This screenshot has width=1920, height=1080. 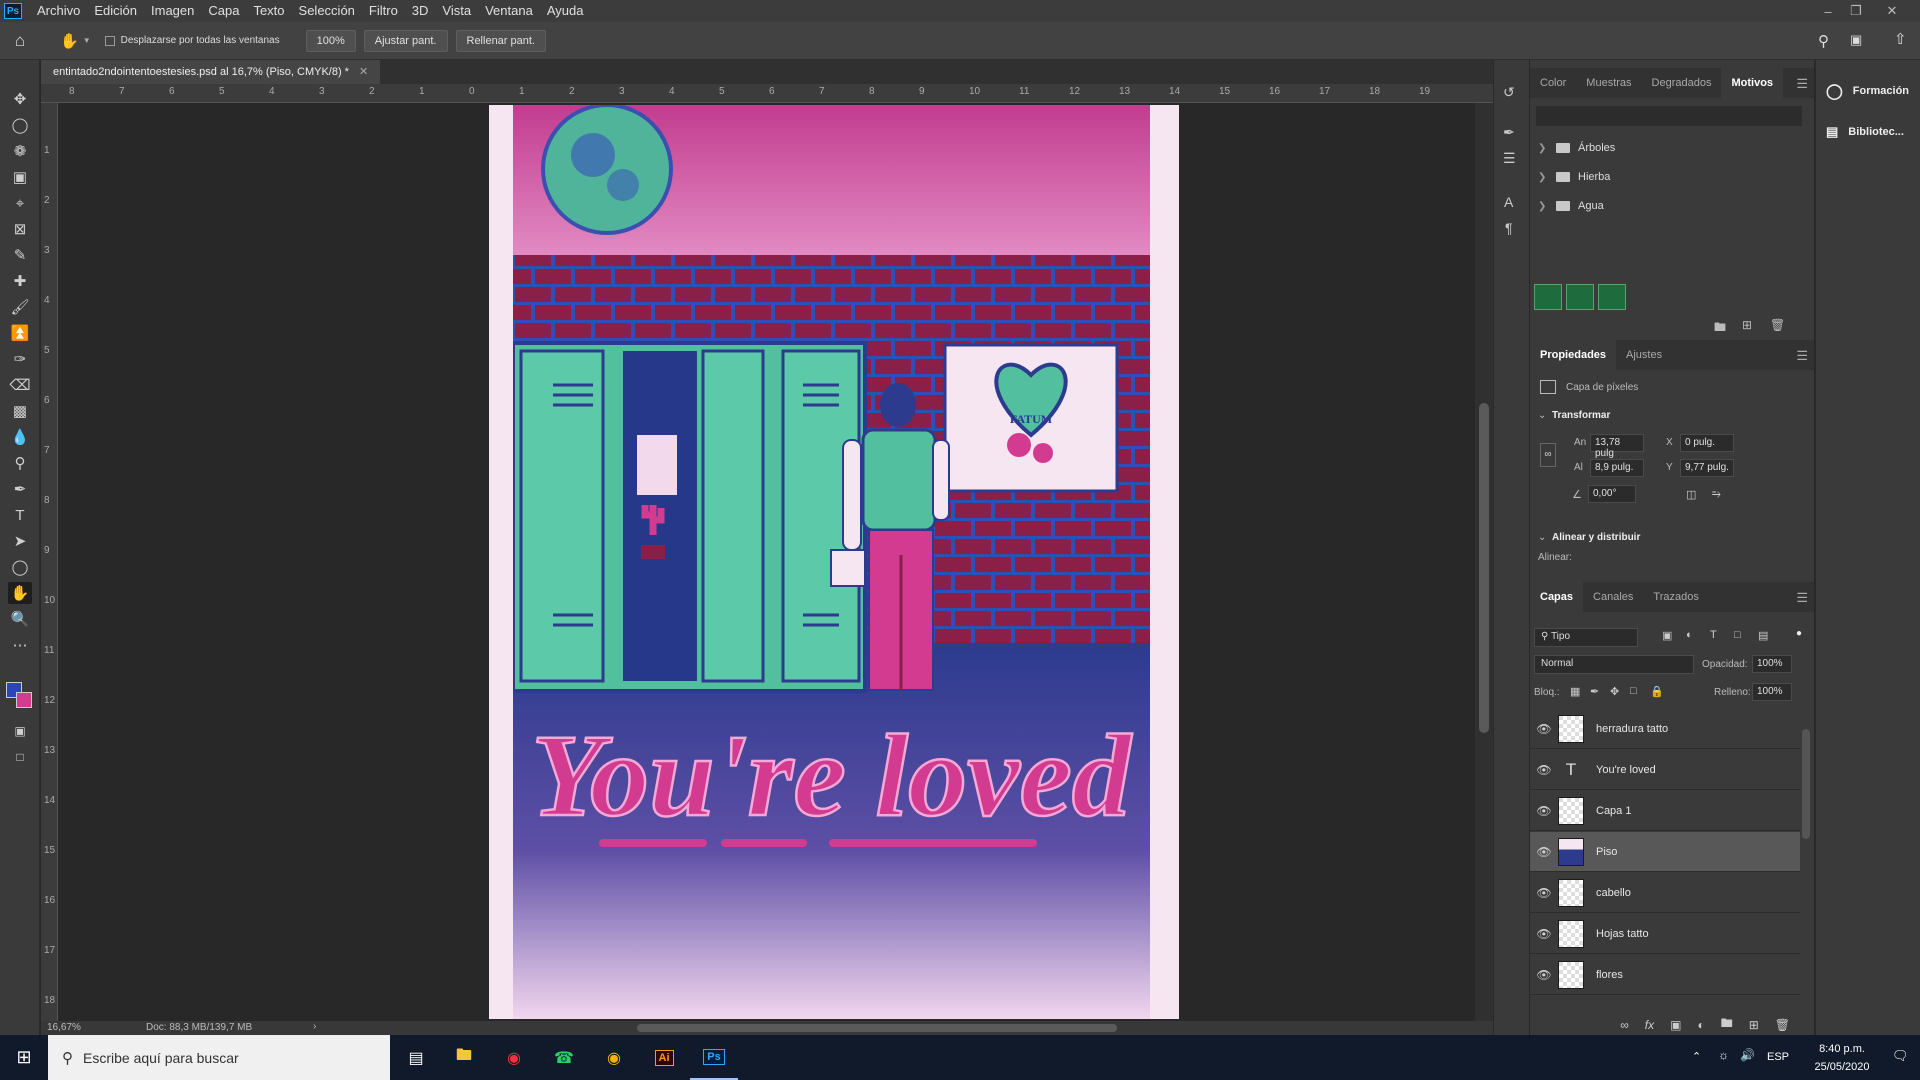 What do you see at coordinates (363, 72) in the screenshot?
I see `close-tab-icon: ✕` at bounding box center [363, 72].